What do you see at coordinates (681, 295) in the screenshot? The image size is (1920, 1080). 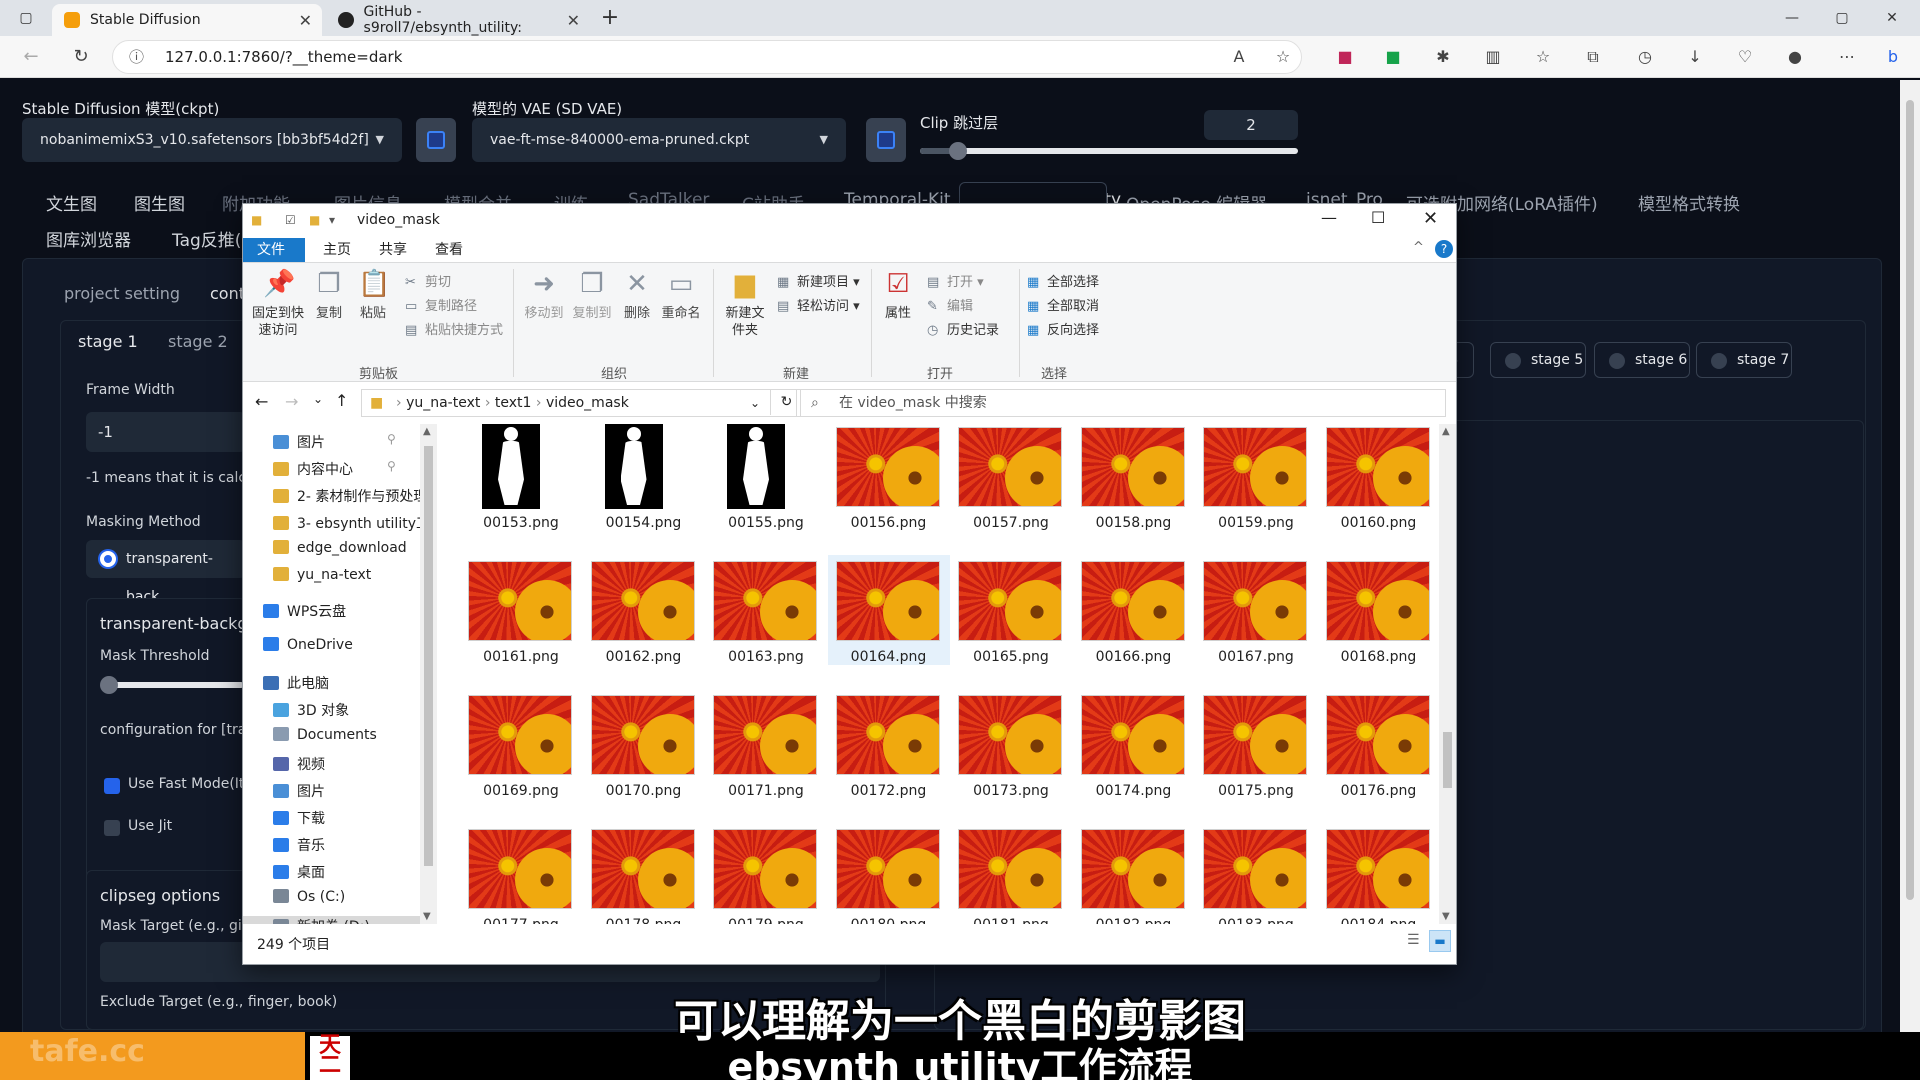 I see `rename-button: ▭ 重命名` at bounding box center [681, 295].